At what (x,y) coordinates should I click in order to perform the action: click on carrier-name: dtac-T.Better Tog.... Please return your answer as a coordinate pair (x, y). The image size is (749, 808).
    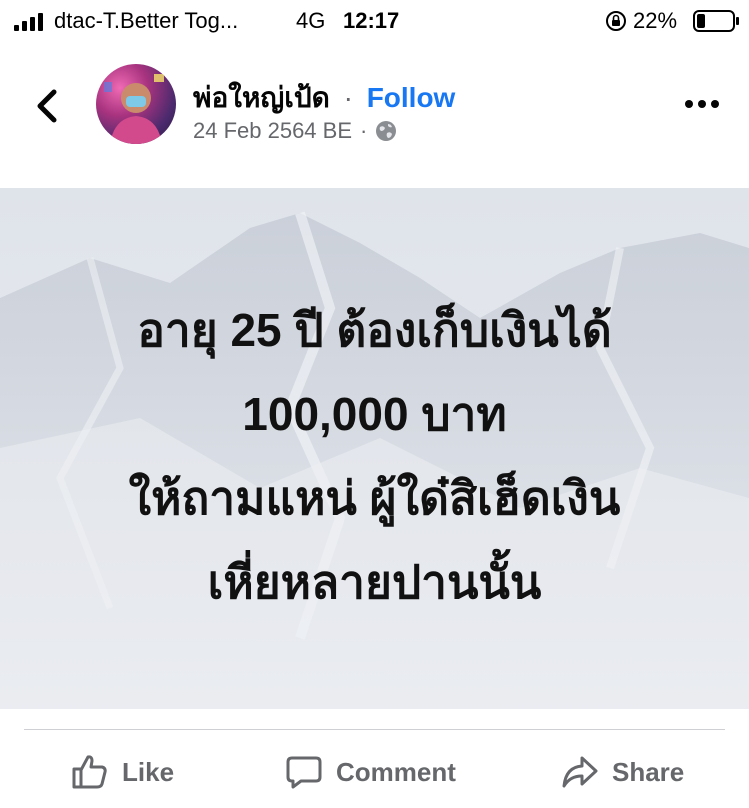
    Looking at the image, I should click on (146, 20).